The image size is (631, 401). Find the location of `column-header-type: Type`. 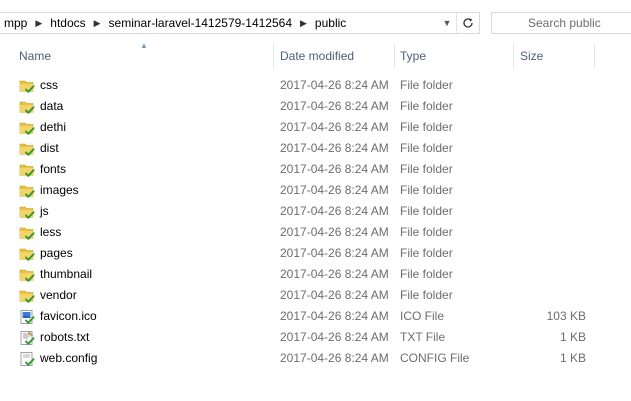

column-header-type: Type is located at coordinates (453, 56).